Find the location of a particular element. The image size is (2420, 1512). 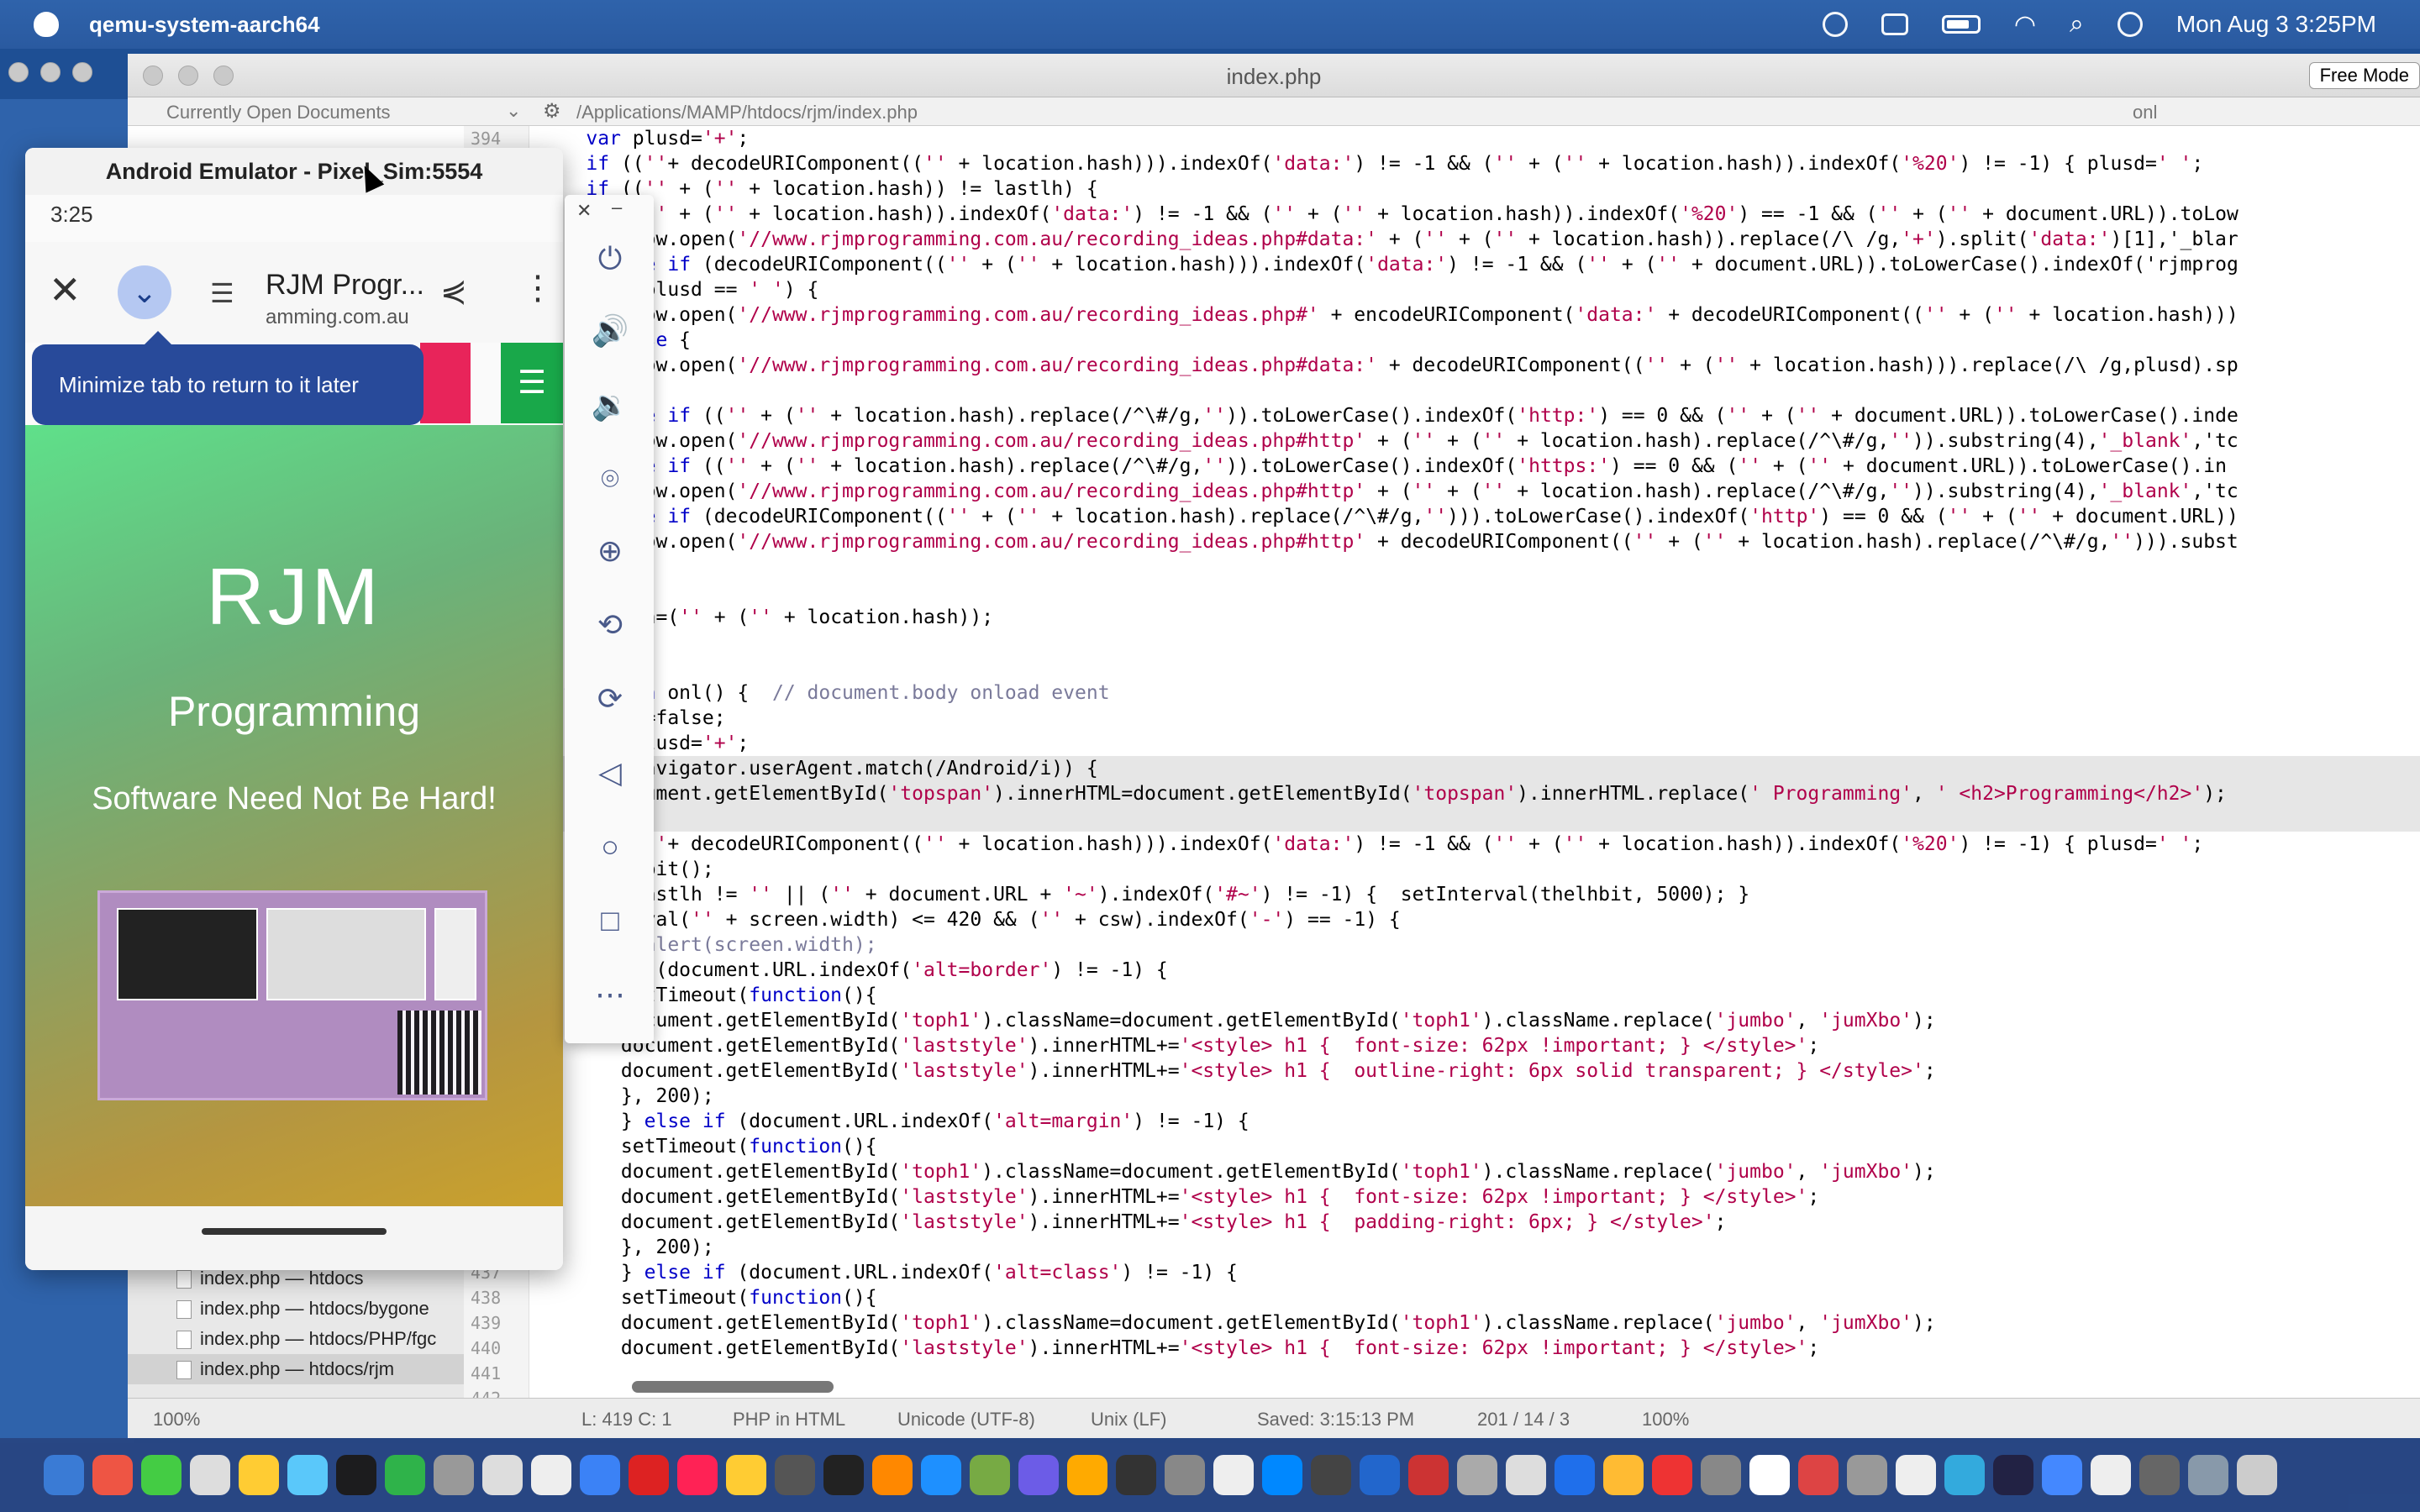

code-line: thelhbit(); is located at coordinates (1474, 869).